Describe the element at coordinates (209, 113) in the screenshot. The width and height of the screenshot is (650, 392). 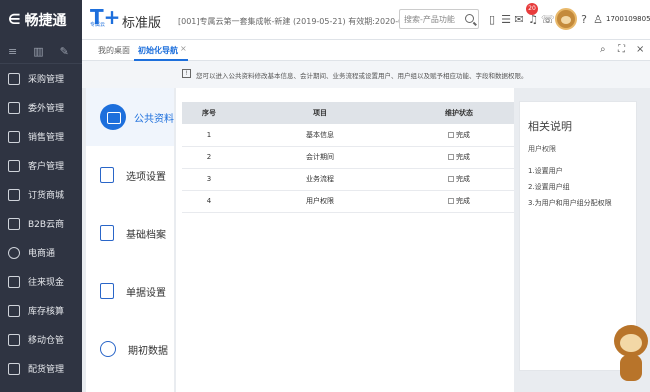
I see `col-seq: 序号` at that location.